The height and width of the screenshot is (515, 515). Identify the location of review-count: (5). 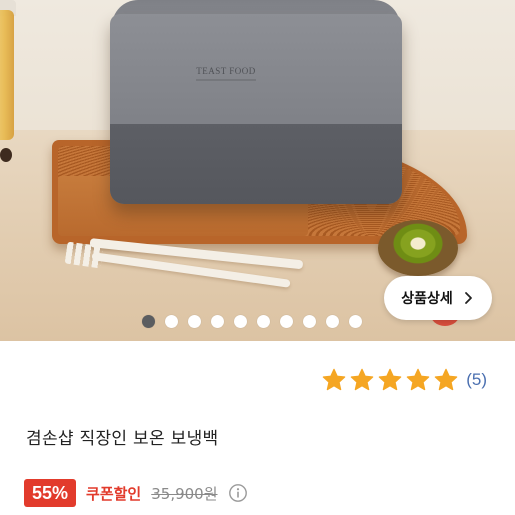
(476, 380).